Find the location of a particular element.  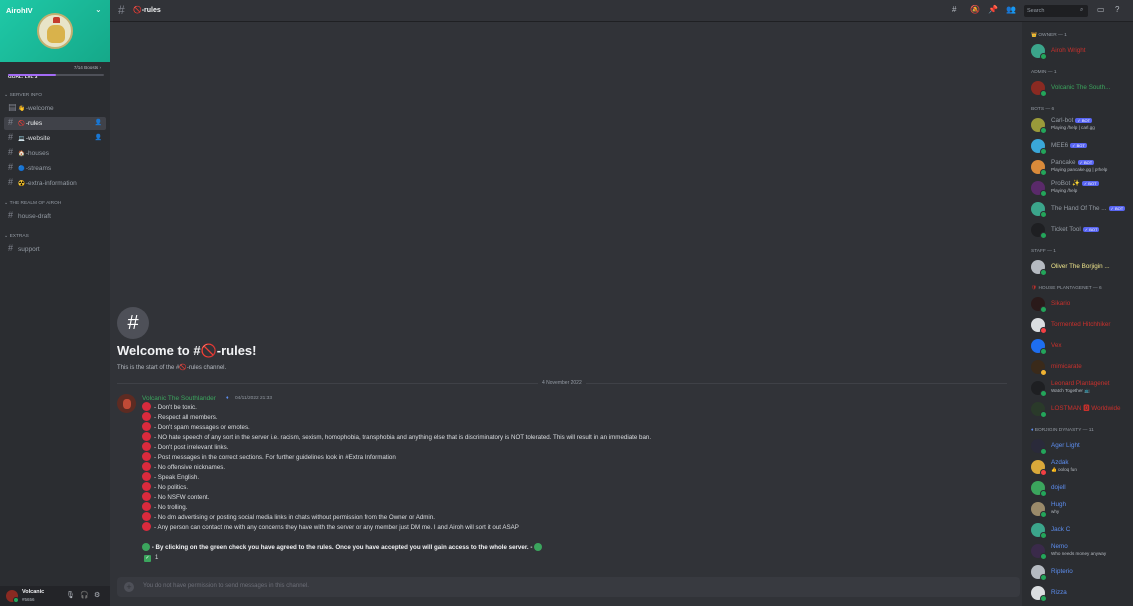

green-check-icon is located at coordinates (146, 547).